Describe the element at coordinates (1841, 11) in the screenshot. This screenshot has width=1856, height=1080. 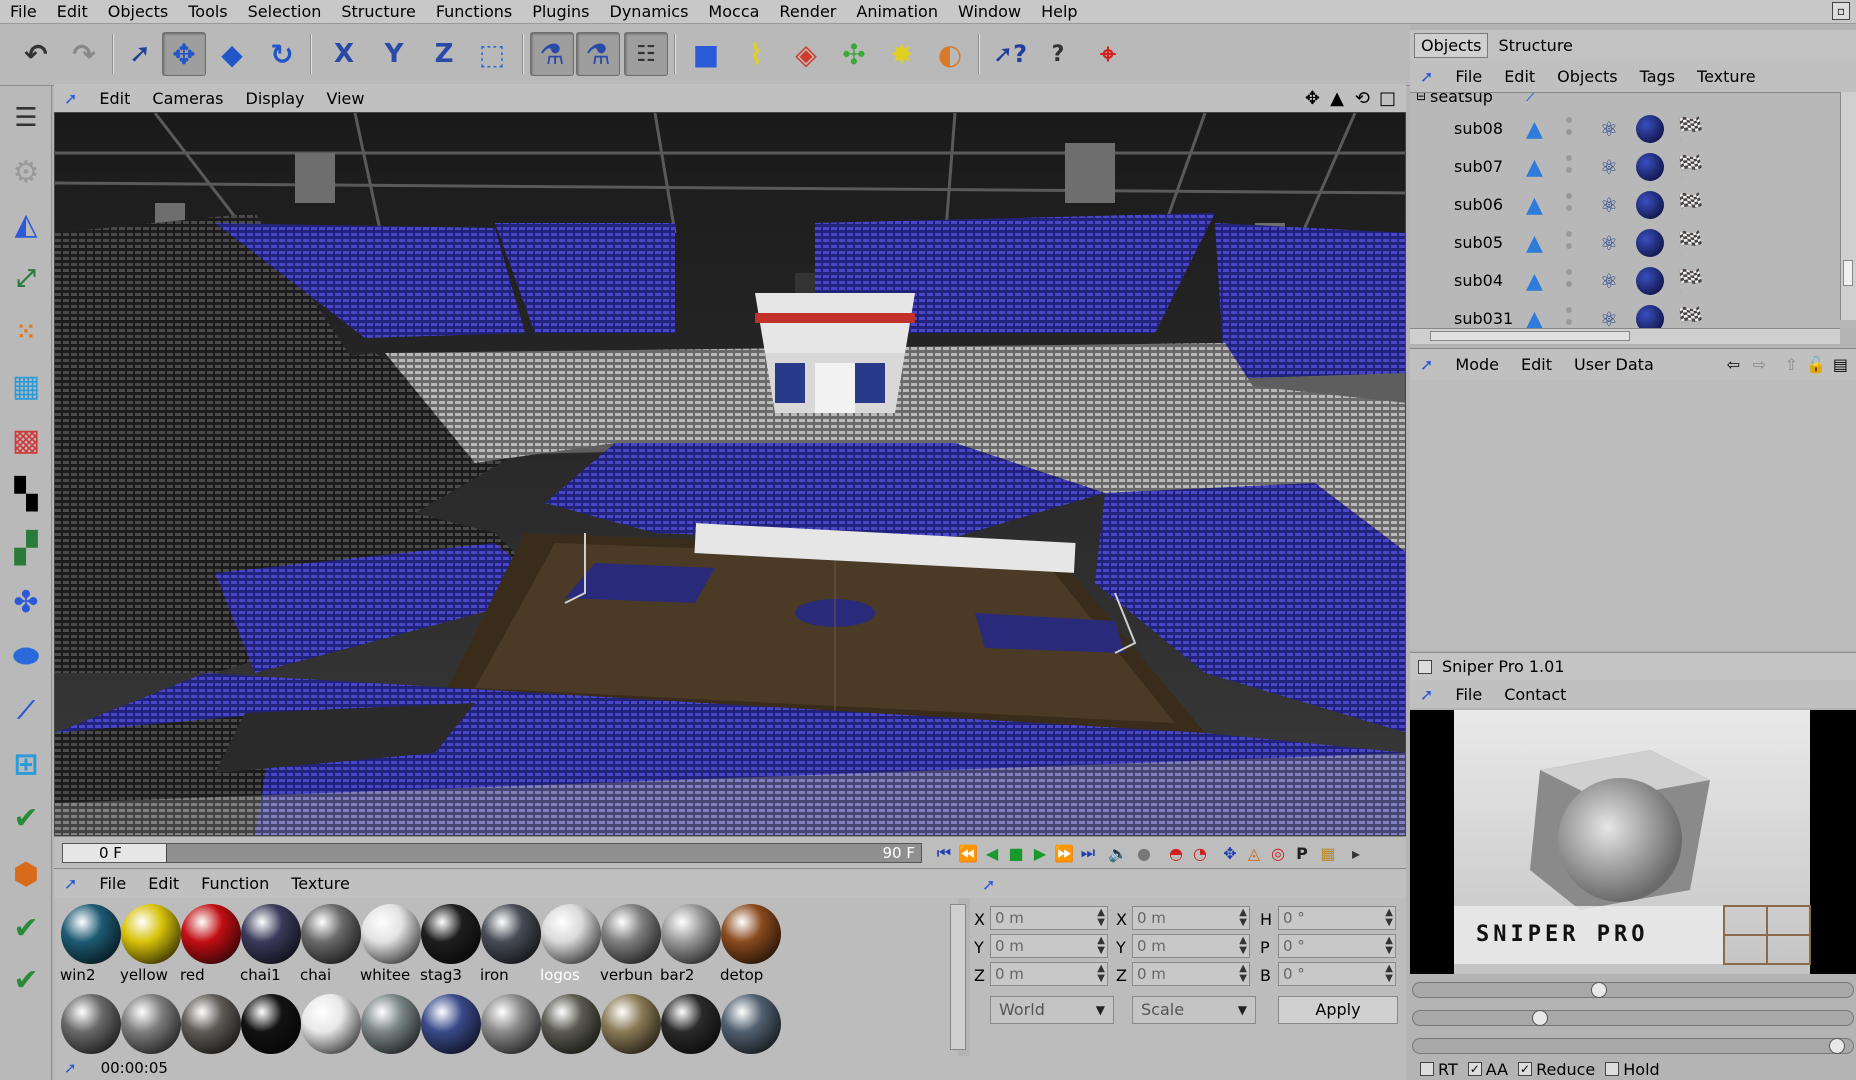
I see `restore-window-icon: ▫` at that location.